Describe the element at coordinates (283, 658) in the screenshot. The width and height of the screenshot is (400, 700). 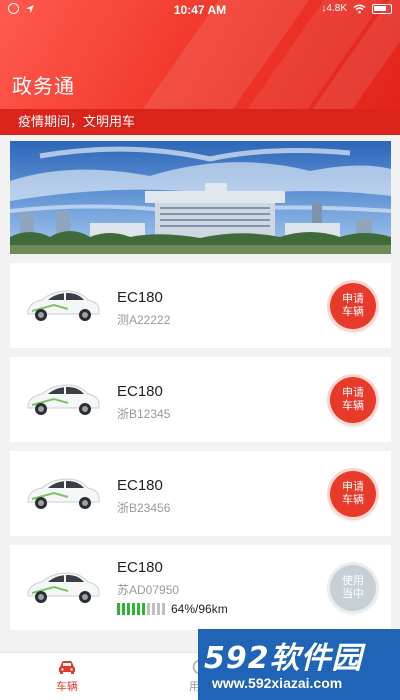
I see `watermark-logo: 592软件园` at that location.